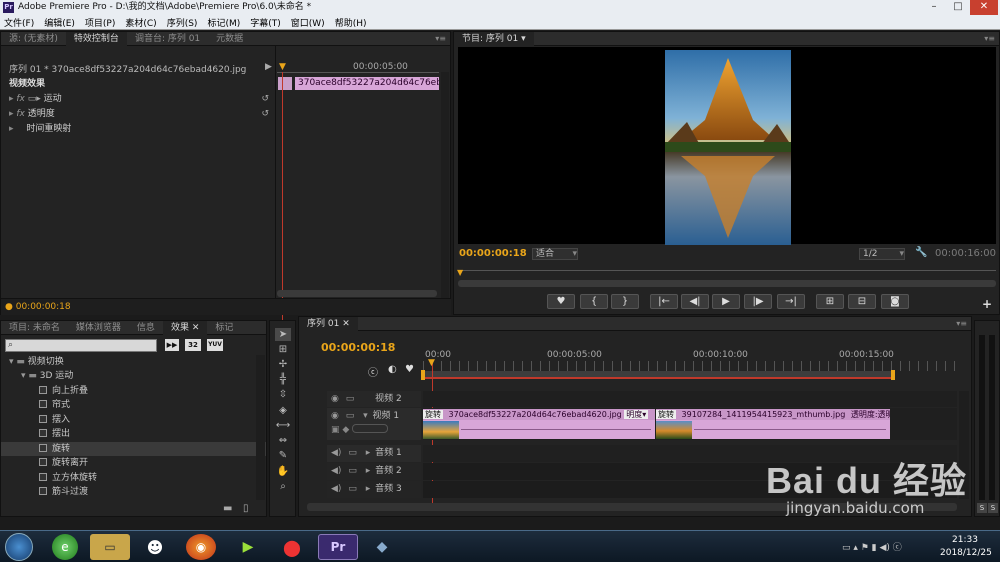 The height and width of the screenshot is (562, 1000). Describe the element at coordinates (283, 455) in the screenshot. I see `pen-tool-icon: ✎` at that location.